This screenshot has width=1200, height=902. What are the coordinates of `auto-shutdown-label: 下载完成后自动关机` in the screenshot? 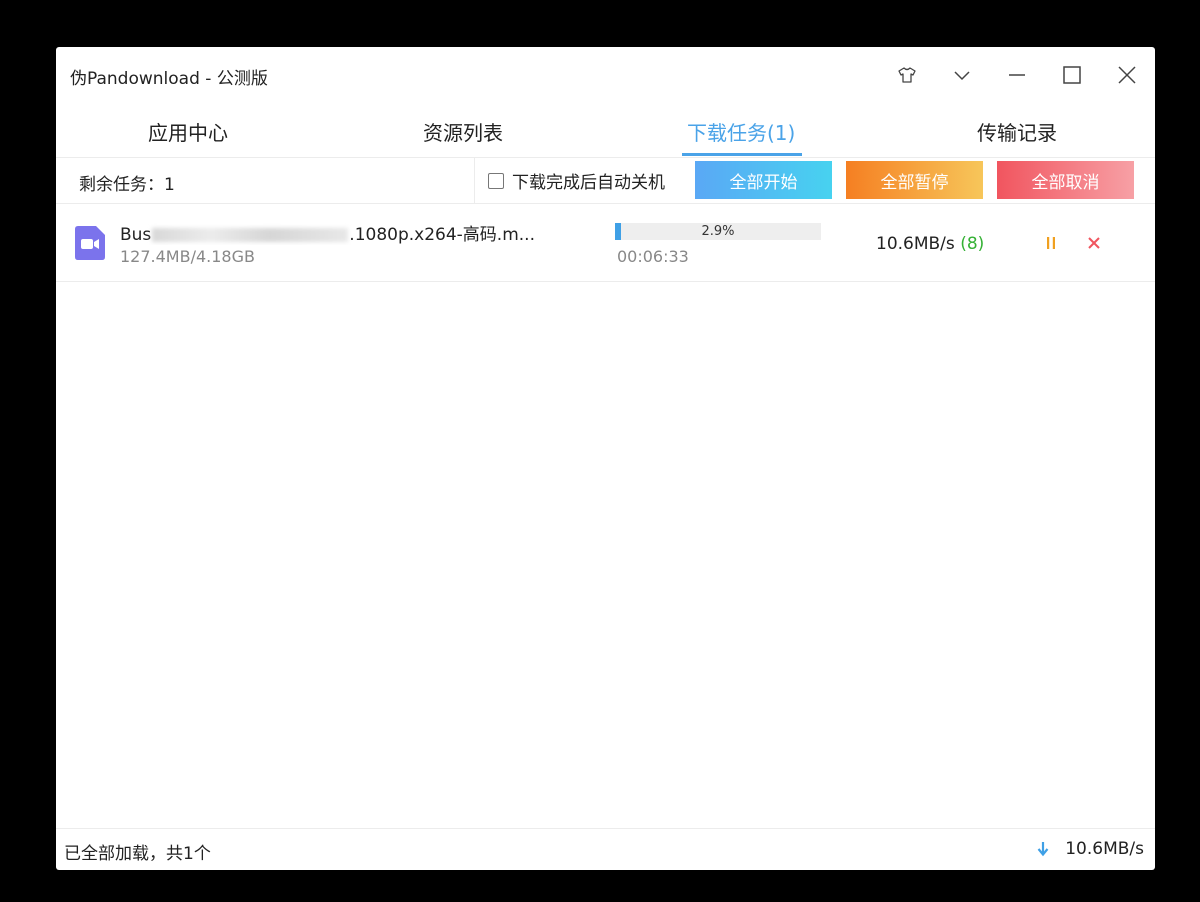 It's located at (588, 183).